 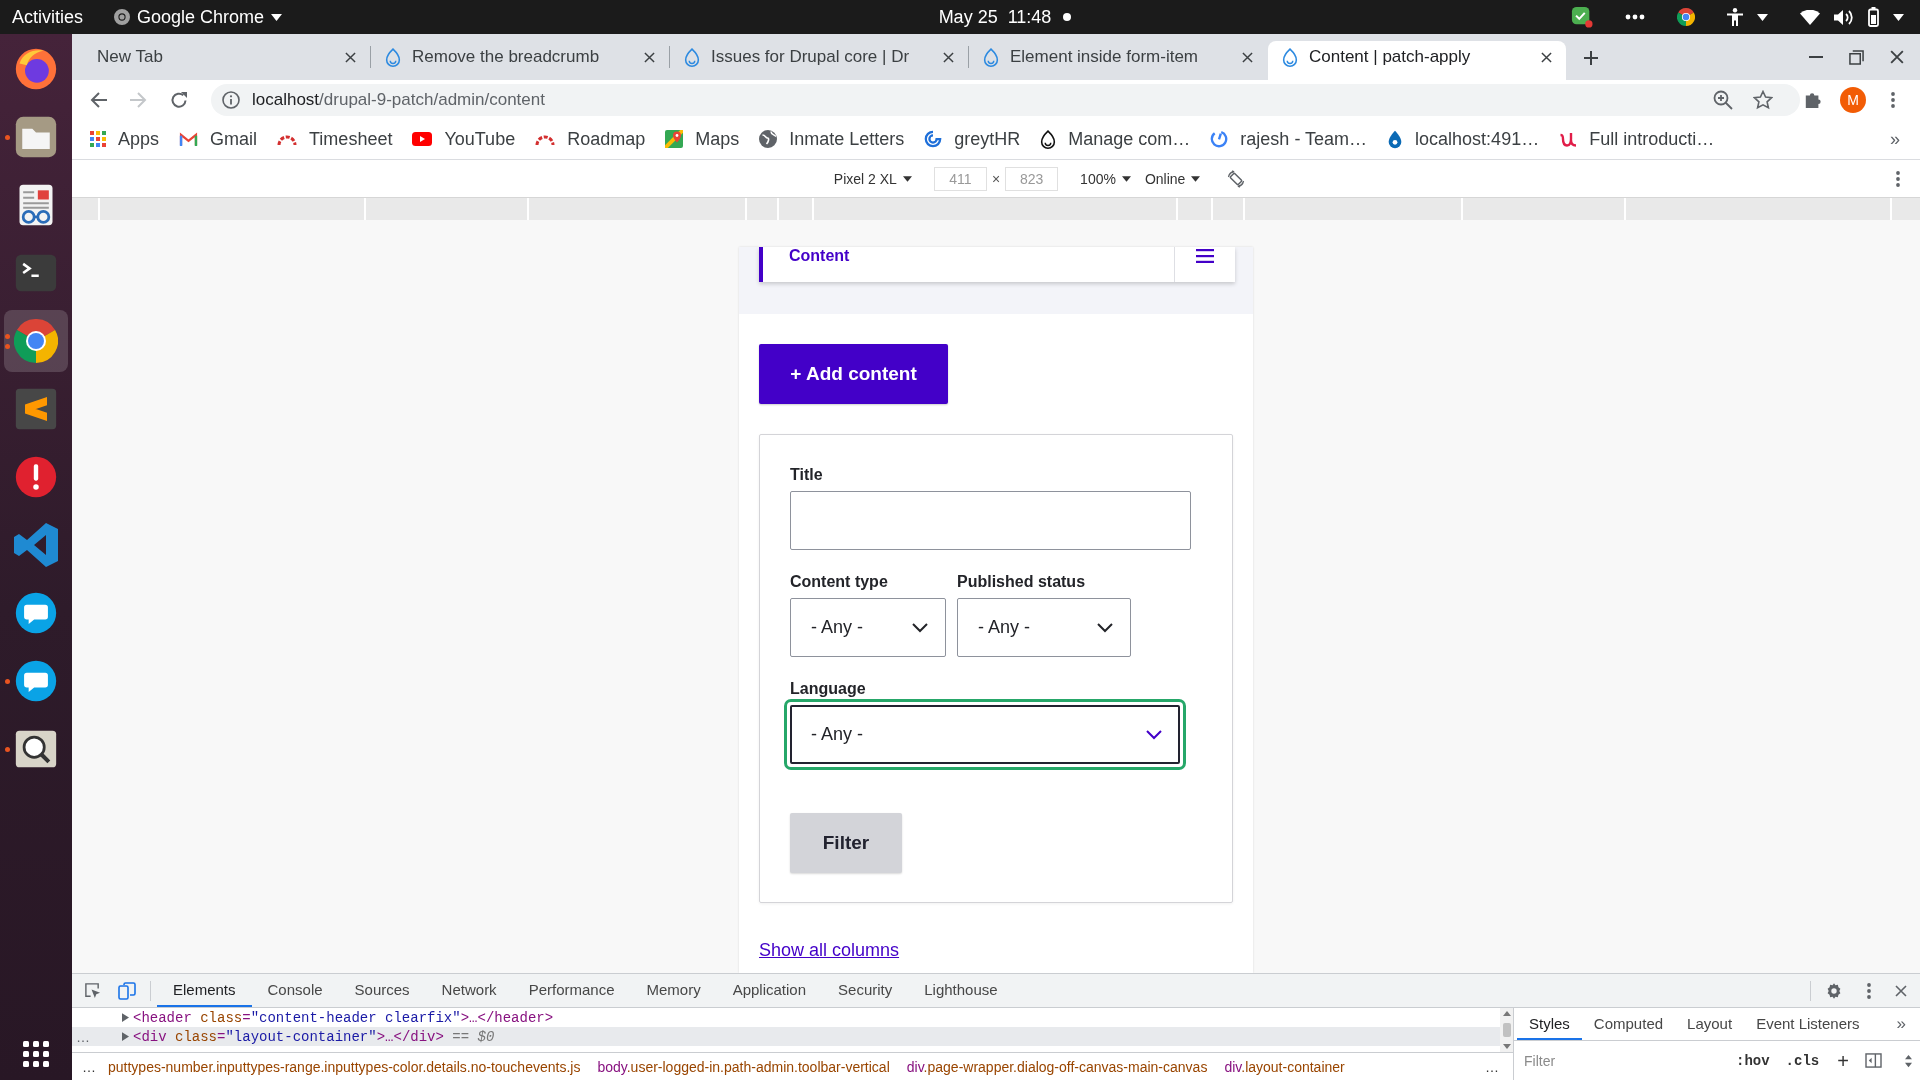 What do you see at coordinates (769, 990) in the screenshot?
I see `devtools-tab: Application` at bounding box center [769, 990].